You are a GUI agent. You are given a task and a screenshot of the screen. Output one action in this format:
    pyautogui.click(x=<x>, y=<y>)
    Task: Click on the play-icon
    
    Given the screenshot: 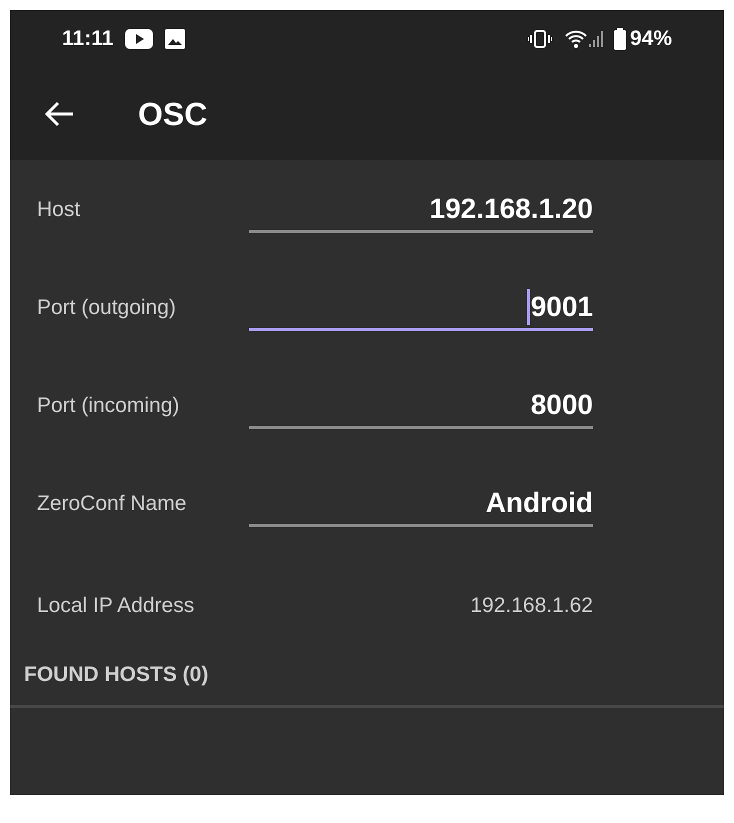 What is the action you would take?
    pyautogui.click(x=139, y=39)
    